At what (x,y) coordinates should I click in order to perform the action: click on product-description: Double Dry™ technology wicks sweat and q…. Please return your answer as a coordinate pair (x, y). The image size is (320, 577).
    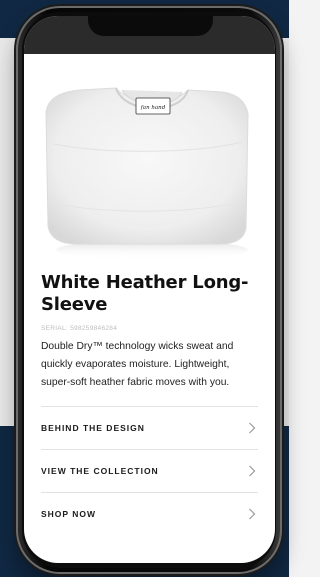
    Looking at the image, I should click on (137, 364).